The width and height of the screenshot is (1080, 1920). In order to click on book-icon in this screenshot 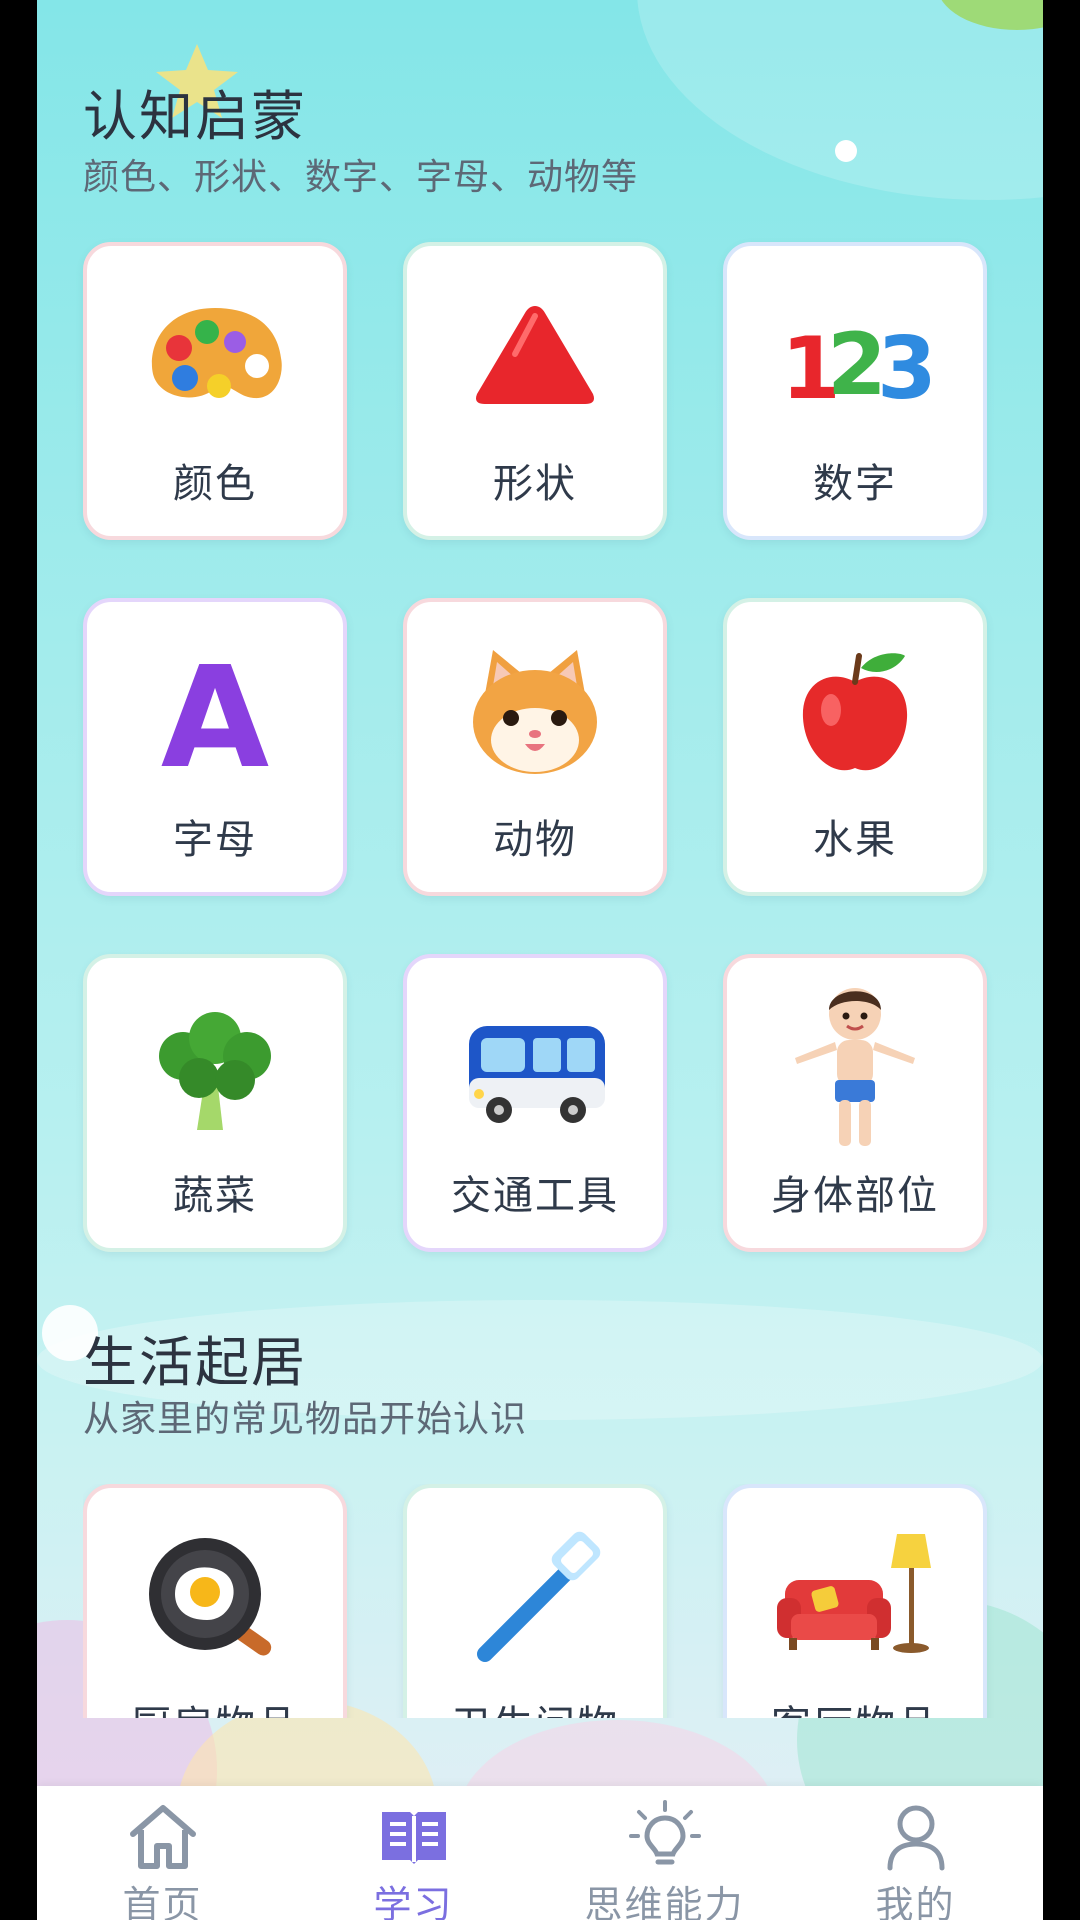, I will do `click(414, 1836)`.